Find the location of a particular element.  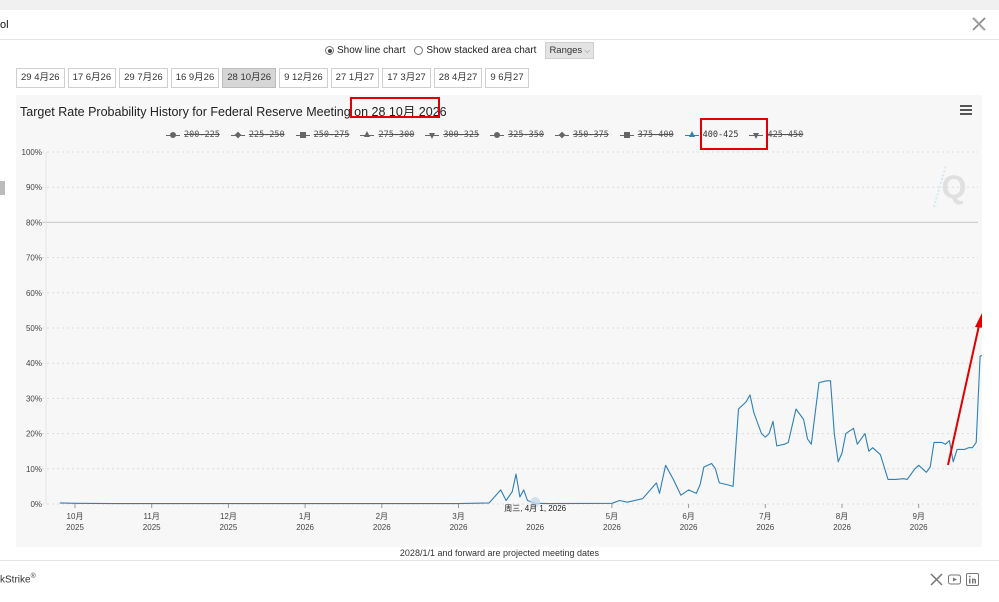

show-line-chart-label: Show line chart is located at coordinates (371, 50).